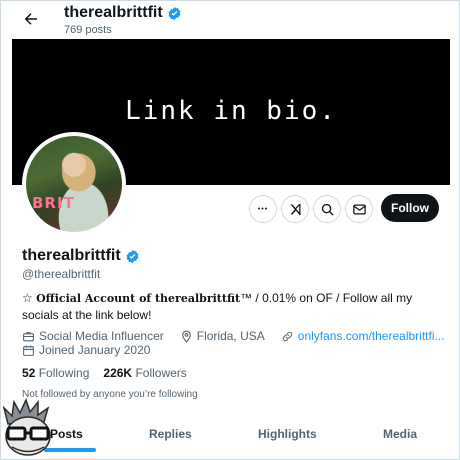 This screenshot has height=460, width=460. What do you see at coordinates (53, 203) in the screenshot?
I see `avatar-sign-text: BRIT` at bounding box center [53, 203].